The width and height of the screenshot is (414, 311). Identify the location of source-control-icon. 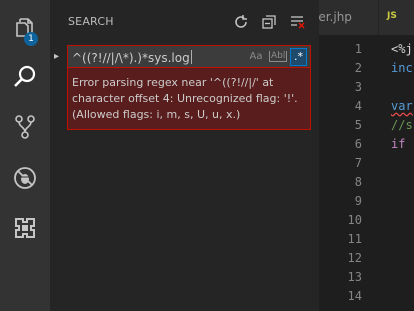
(25, 127).